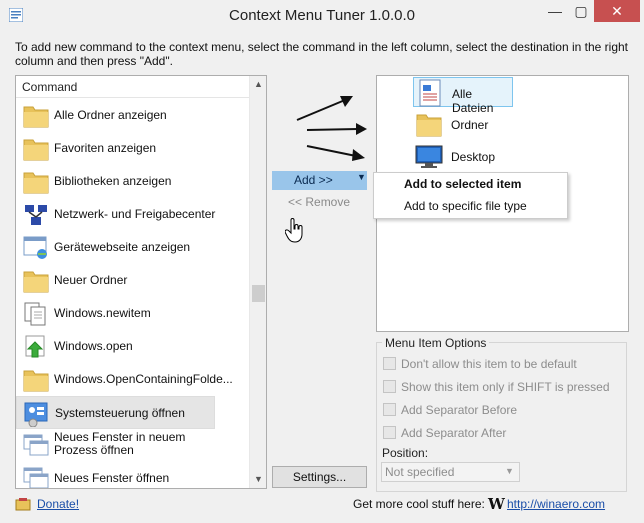  I want to click on control-panel-icon, so click(36, 414).